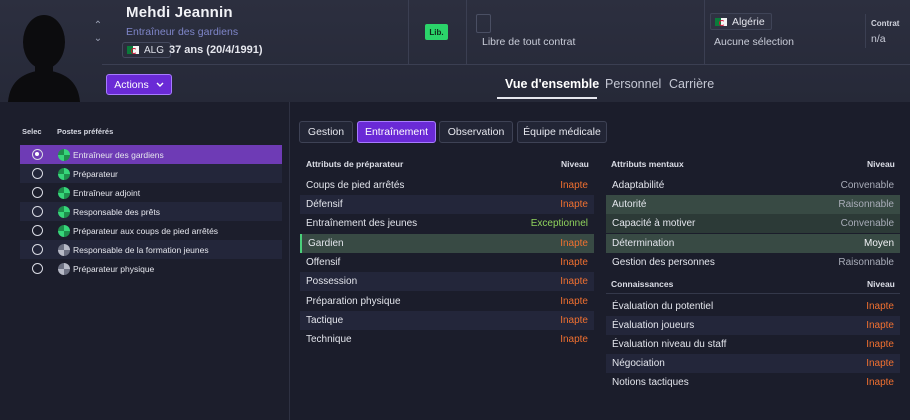 This screenshot has height=420, width=910. Describe the element at coordinates (355, 164) in the screenshot. I see `coach-attributes-title: Attributs de préparateur` at that location.